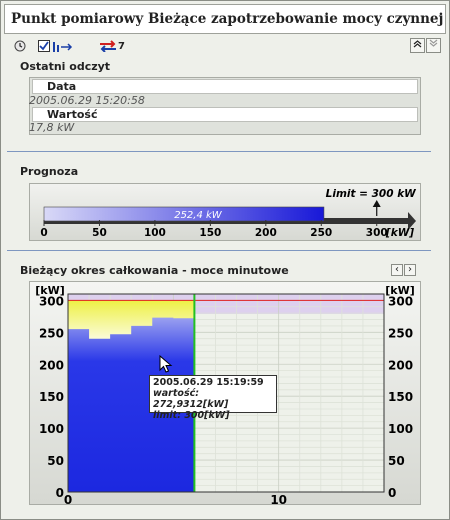 Image resolution: width=450 pixels, height=520 pixels. Describe the element at coordinates (155, 233) in the screenshot. I see `forecast-tick-label: 100` at that location.